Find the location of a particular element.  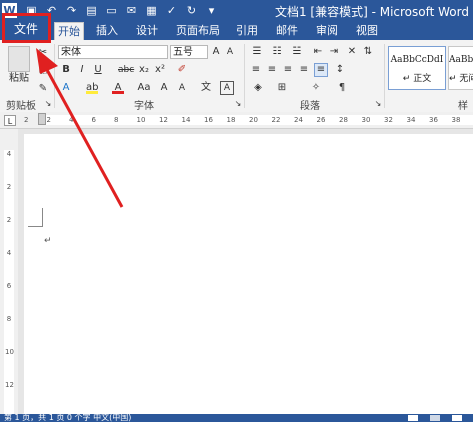

print-preview-icon: ▦ is located at coordinates (151, 10).